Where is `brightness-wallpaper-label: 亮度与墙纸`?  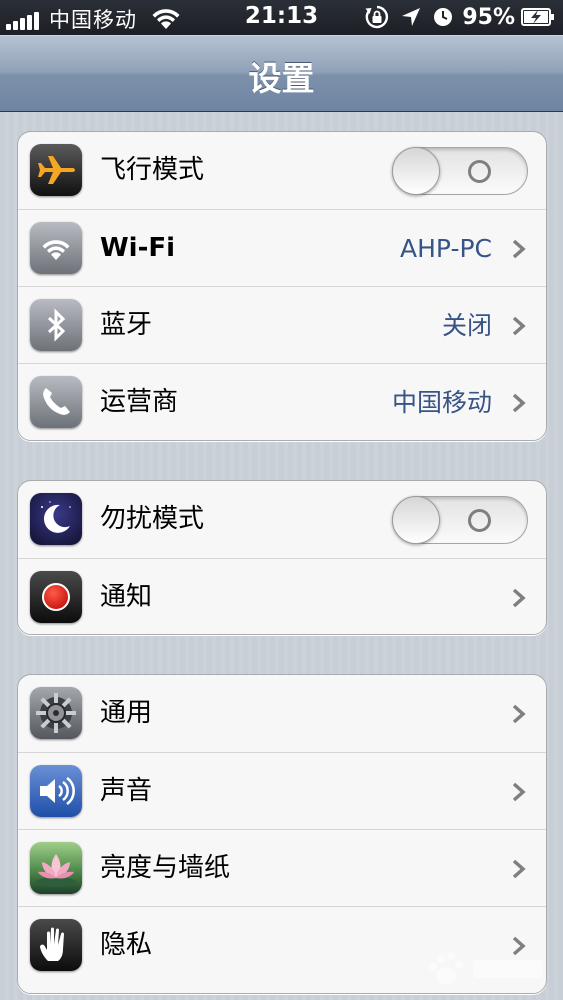
brightness-wallpaper-label: 亮度与墙纸 is located at coordinates (165, 868).